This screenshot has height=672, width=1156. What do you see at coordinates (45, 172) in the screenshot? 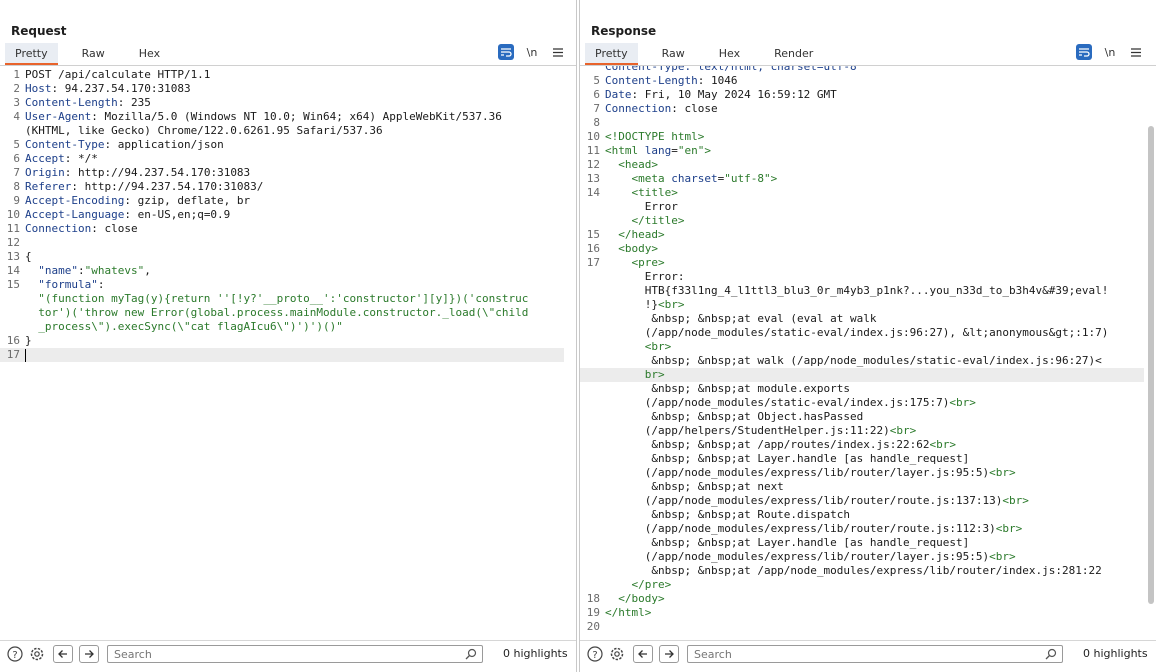
I see `code-token: Origin` at bounding box center [45, 172].